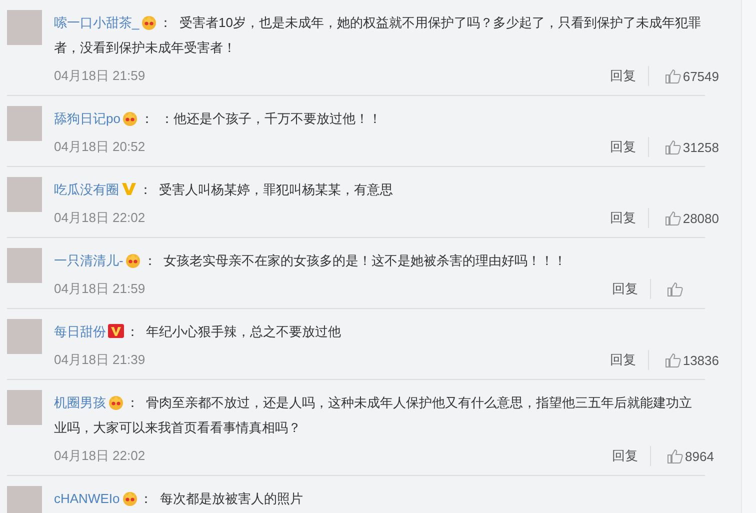 The image size is (756, 513). I want to click on user-name-link: cHANWEIo, so click(87, 498).